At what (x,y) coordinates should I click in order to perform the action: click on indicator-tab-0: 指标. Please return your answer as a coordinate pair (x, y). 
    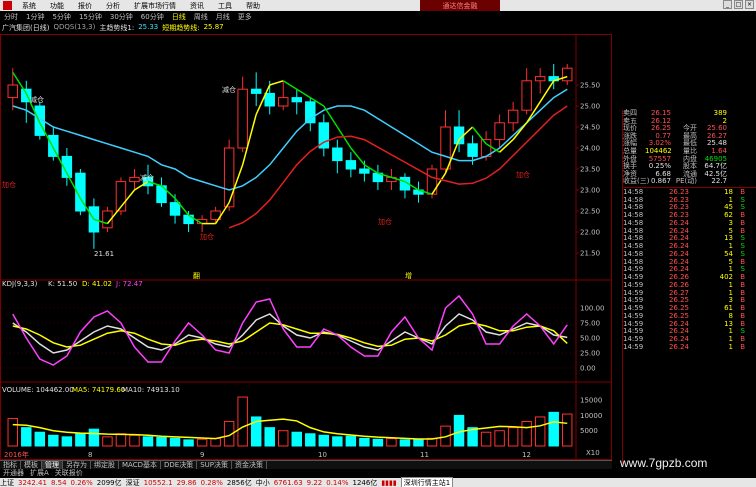
    Looking at the image, I should click on (10, 465).